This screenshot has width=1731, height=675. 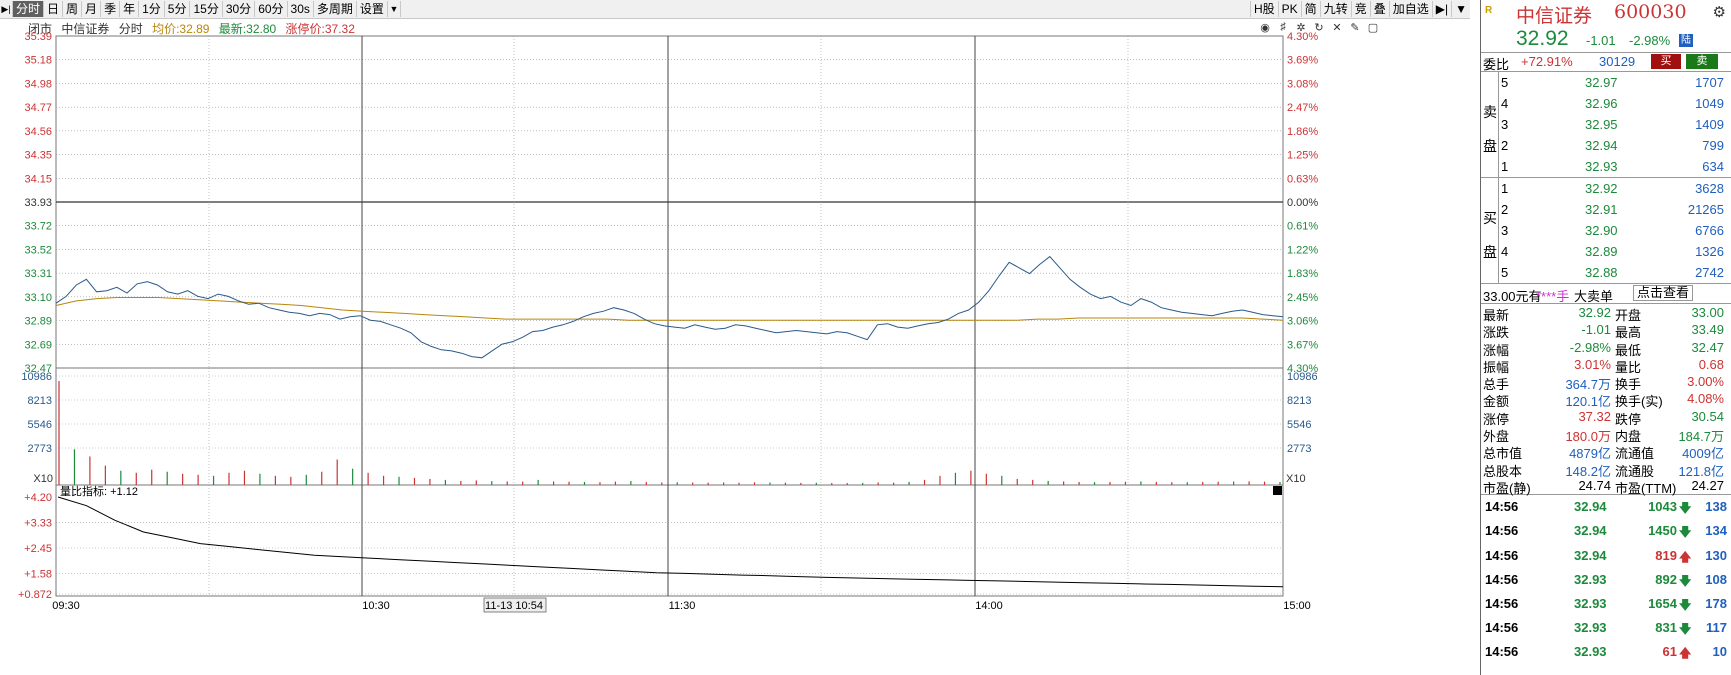 What do you see at coordinates (1603, 486) in the screenshot?
I see `stat-row: 市盈(静) 24.74 市盈(TTM) 24.27` at bounding box center [1603, 486].